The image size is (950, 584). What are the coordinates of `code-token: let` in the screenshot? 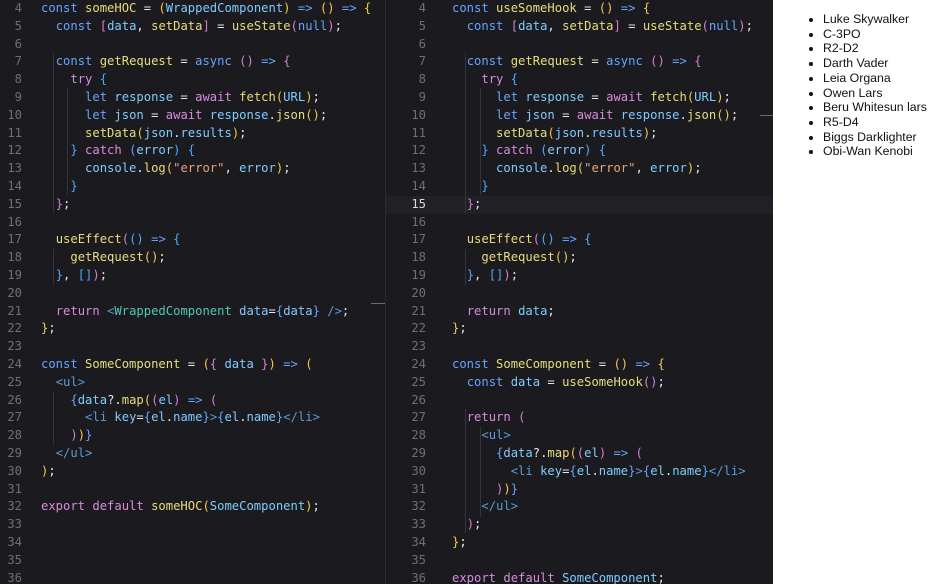 It's located at (100, 96).